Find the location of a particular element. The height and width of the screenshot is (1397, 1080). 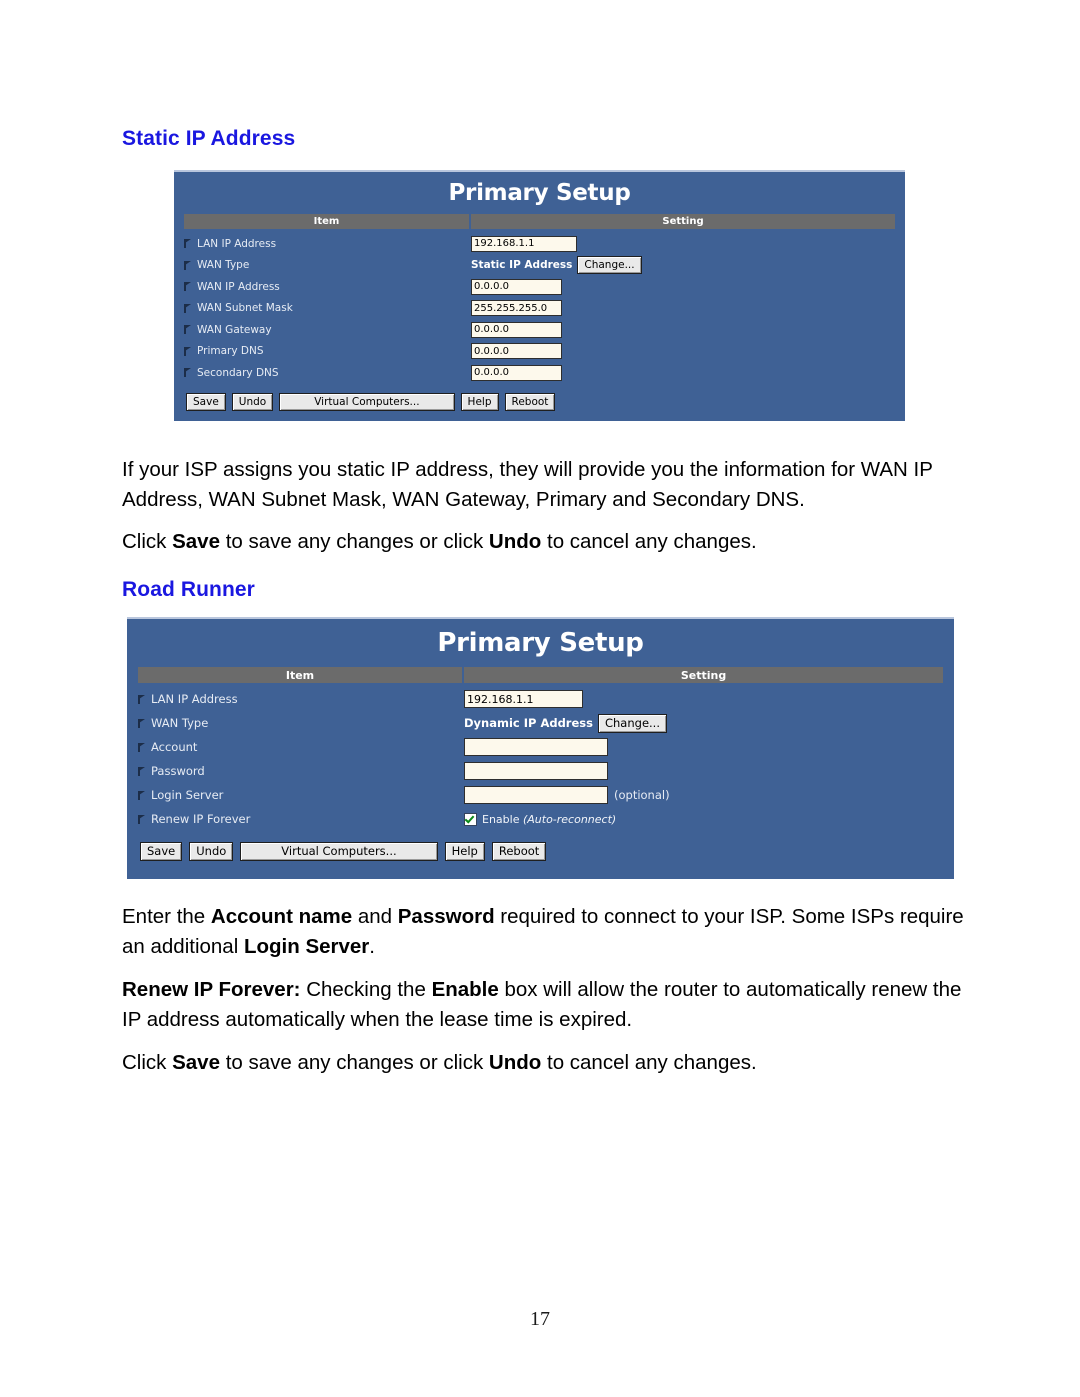

wan-type-value: Dynamic IP Address is located at coordinates (528, 723).